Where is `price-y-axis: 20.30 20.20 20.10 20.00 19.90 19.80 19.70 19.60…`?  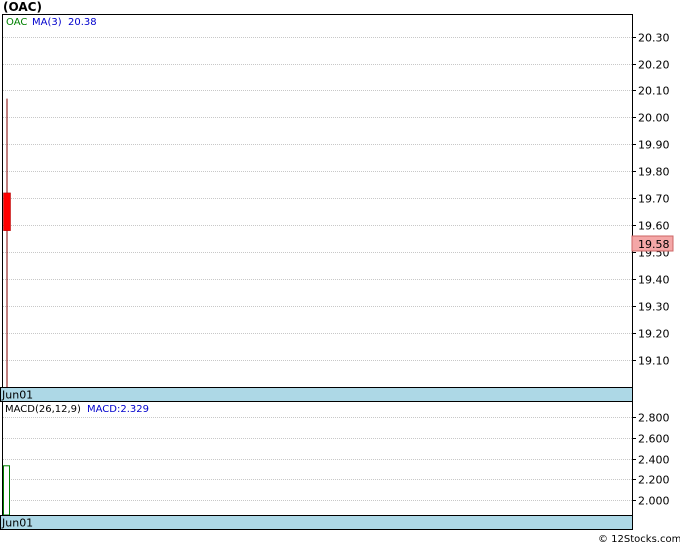
price-y-axis: 20.30 20.20 20.10 20.00 19.90 19.80 19.70 19.60… is located at coordinates (651, 200).